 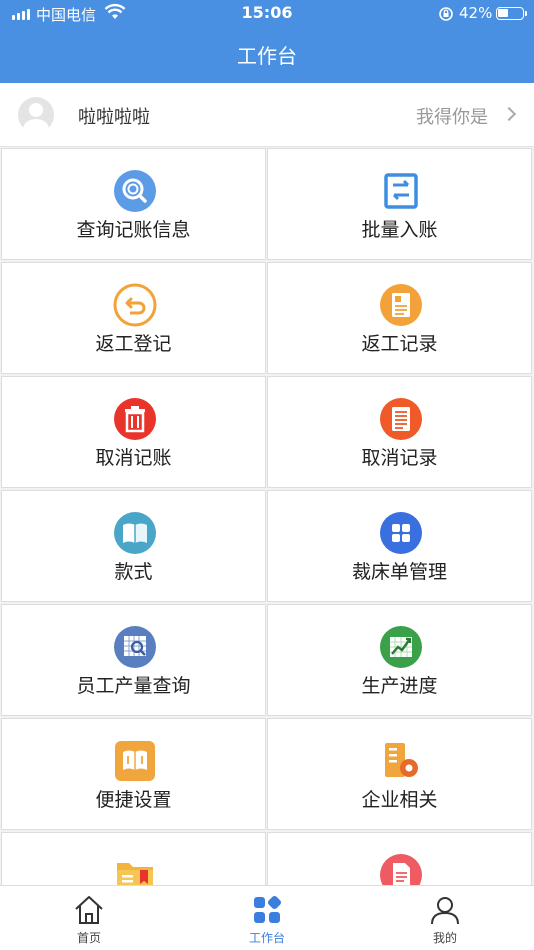 What do you see at coordinates (133, 458) in the screenshot?
I see `grid-item-label: 取消记账` at bounding box center [133, 458].